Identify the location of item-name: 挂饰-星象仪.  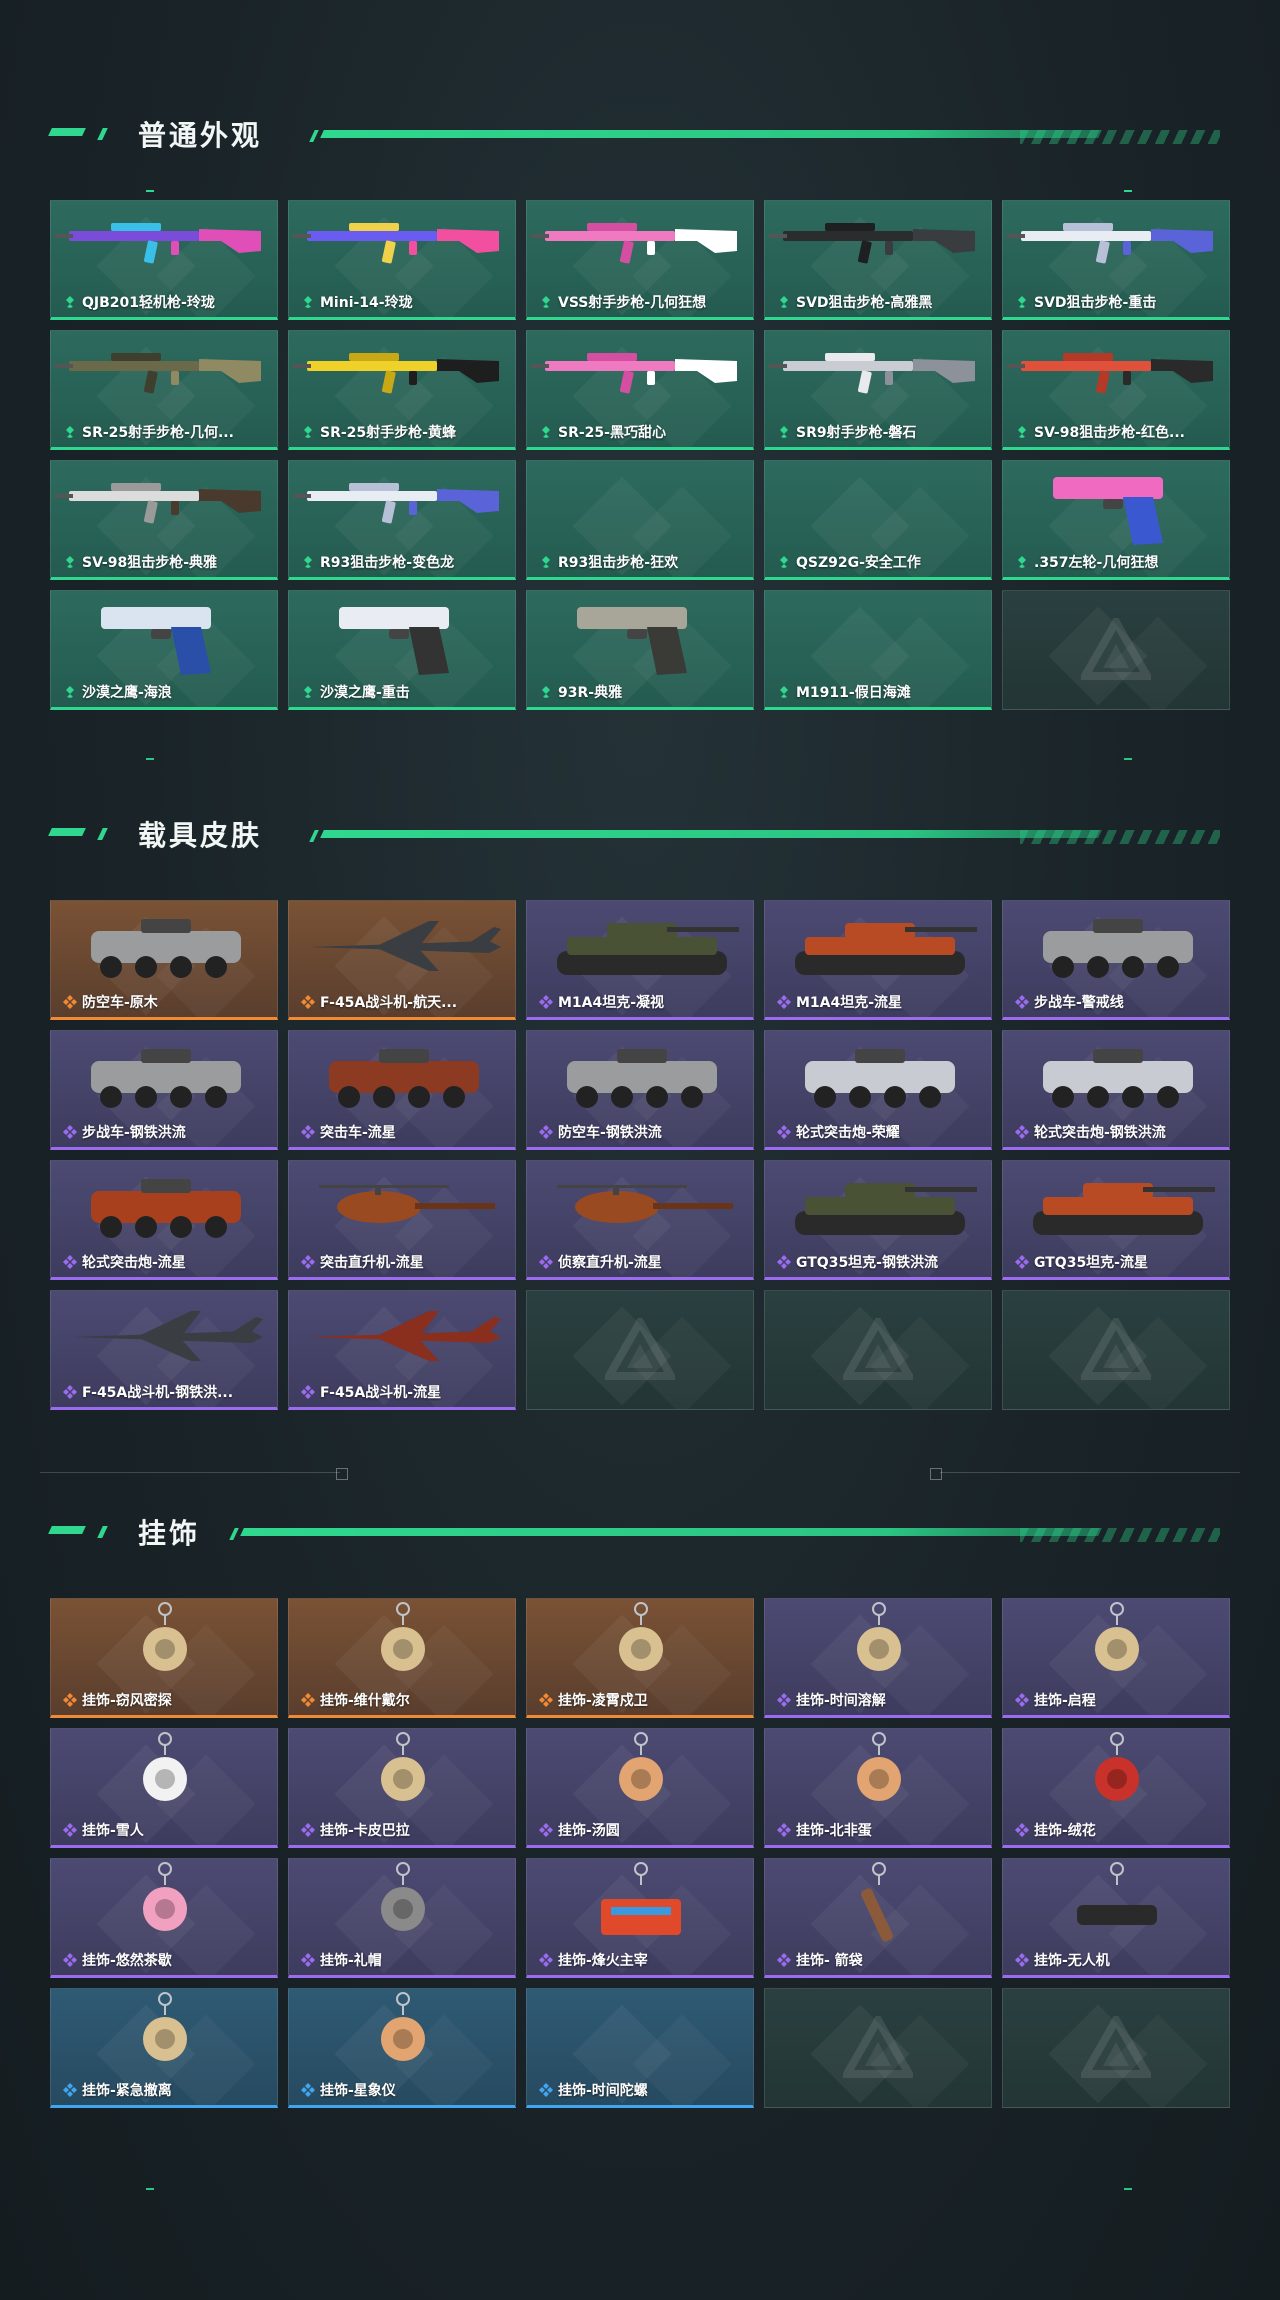
(358, 2091).